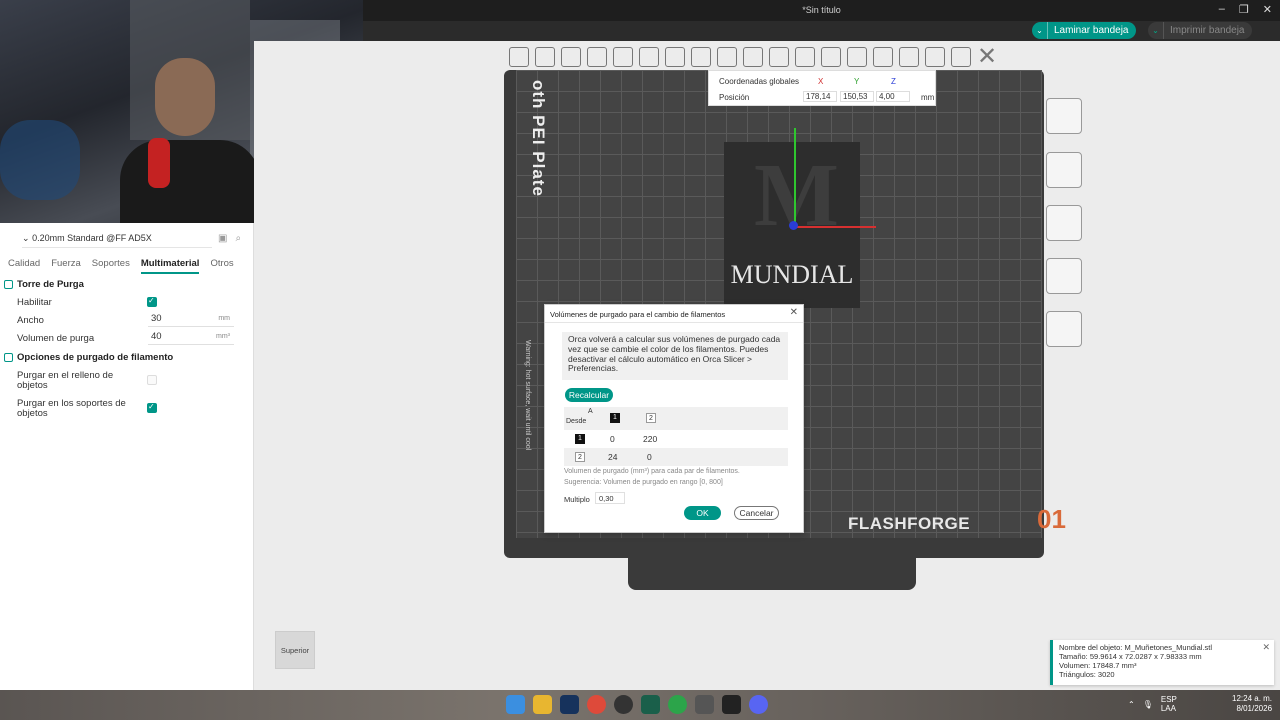 This screenshot has height=720, width=1280. What do you see at coordinates (515, 704) in the screenshot?
I see `start-icon` at bounding box center [515, 704].